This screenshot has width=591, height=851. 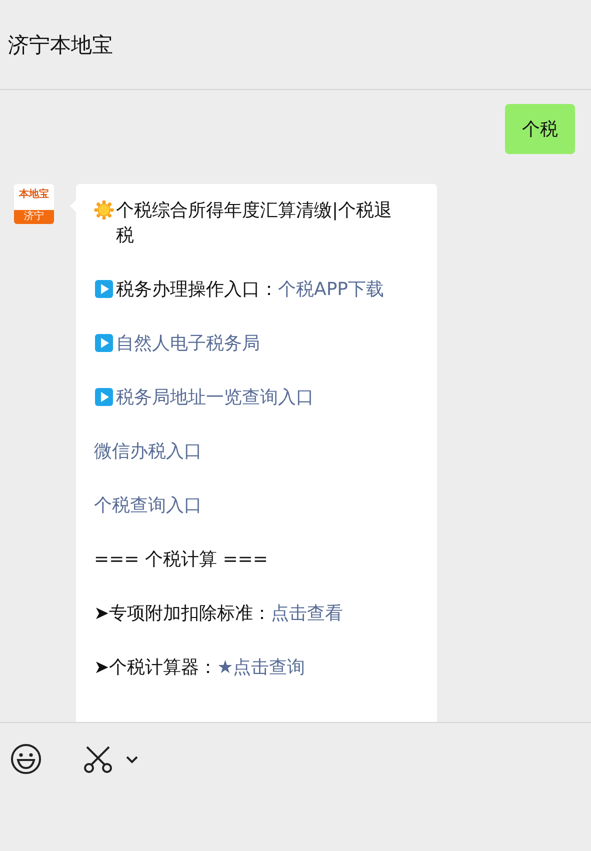 What do you see at coordinates (148, 451) in the screenshot?
I see `message-link: 微信办税入口` at bounding box center [148, 451].